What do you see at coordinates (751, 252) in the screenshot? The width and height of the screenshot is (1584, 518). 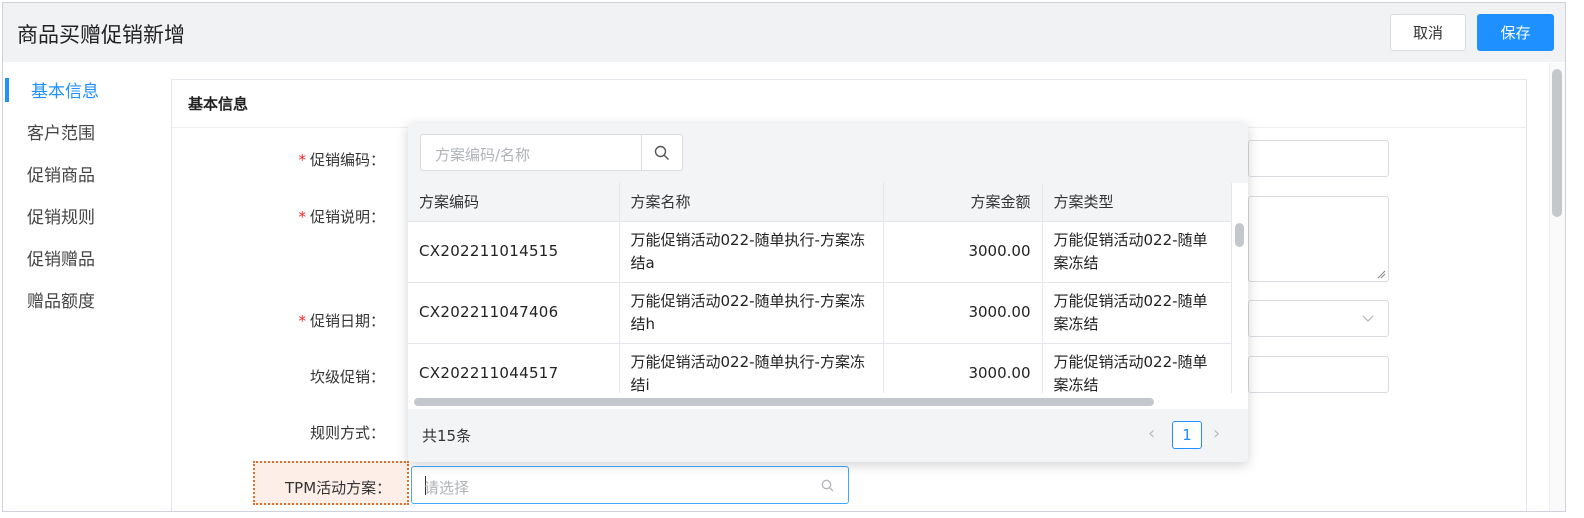 I see `plan-name-cell: 万能促销活动022-随单执行-方案冻结a` at bounding box center [751, 252].